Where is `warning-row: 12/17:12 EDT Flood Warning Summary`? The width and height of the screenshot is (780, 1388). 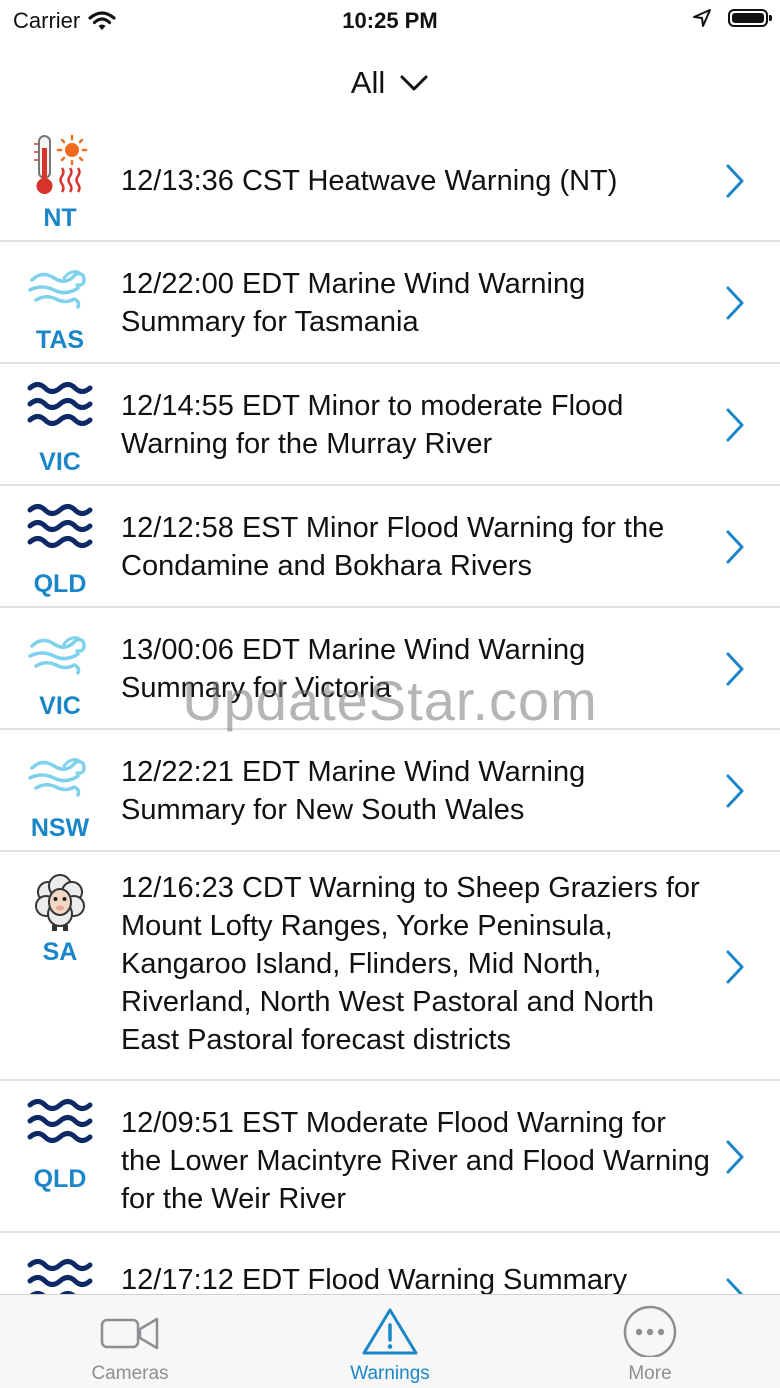 warning-row: 12/17:12 EDT Flood Warning Summary is located at coordinates (390, 1263).